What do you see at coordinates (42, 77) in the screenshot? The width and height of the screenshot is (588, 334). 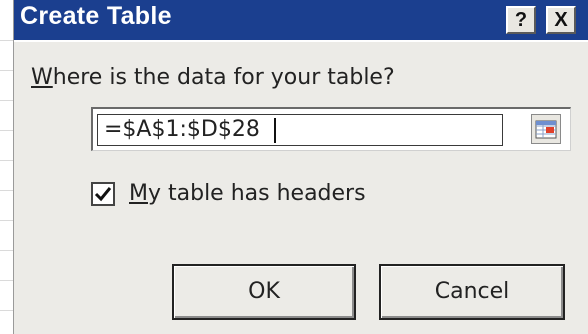 I see `prompt-mnemonic: W` at bounding box center [42, 77].